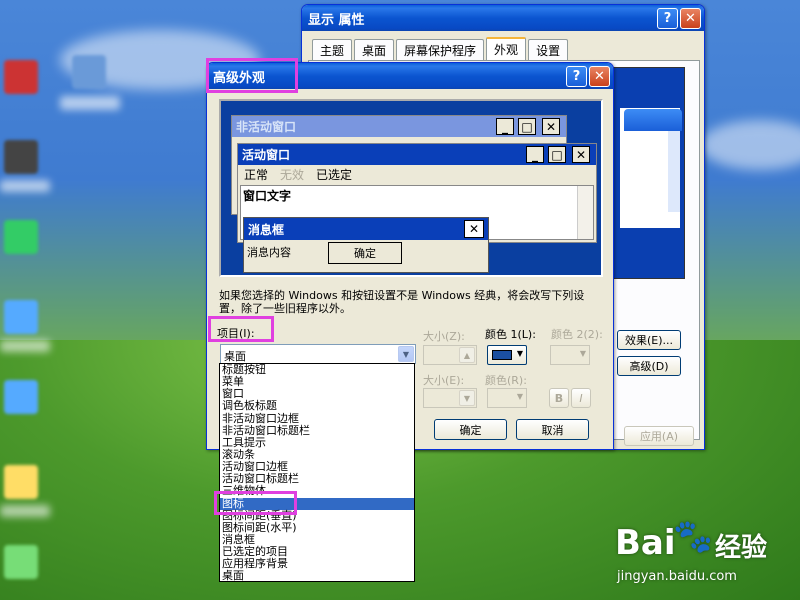 The width and height of the screenshot is (800, 600). I want to click on menu-normal: 正常, so click(256, 174).